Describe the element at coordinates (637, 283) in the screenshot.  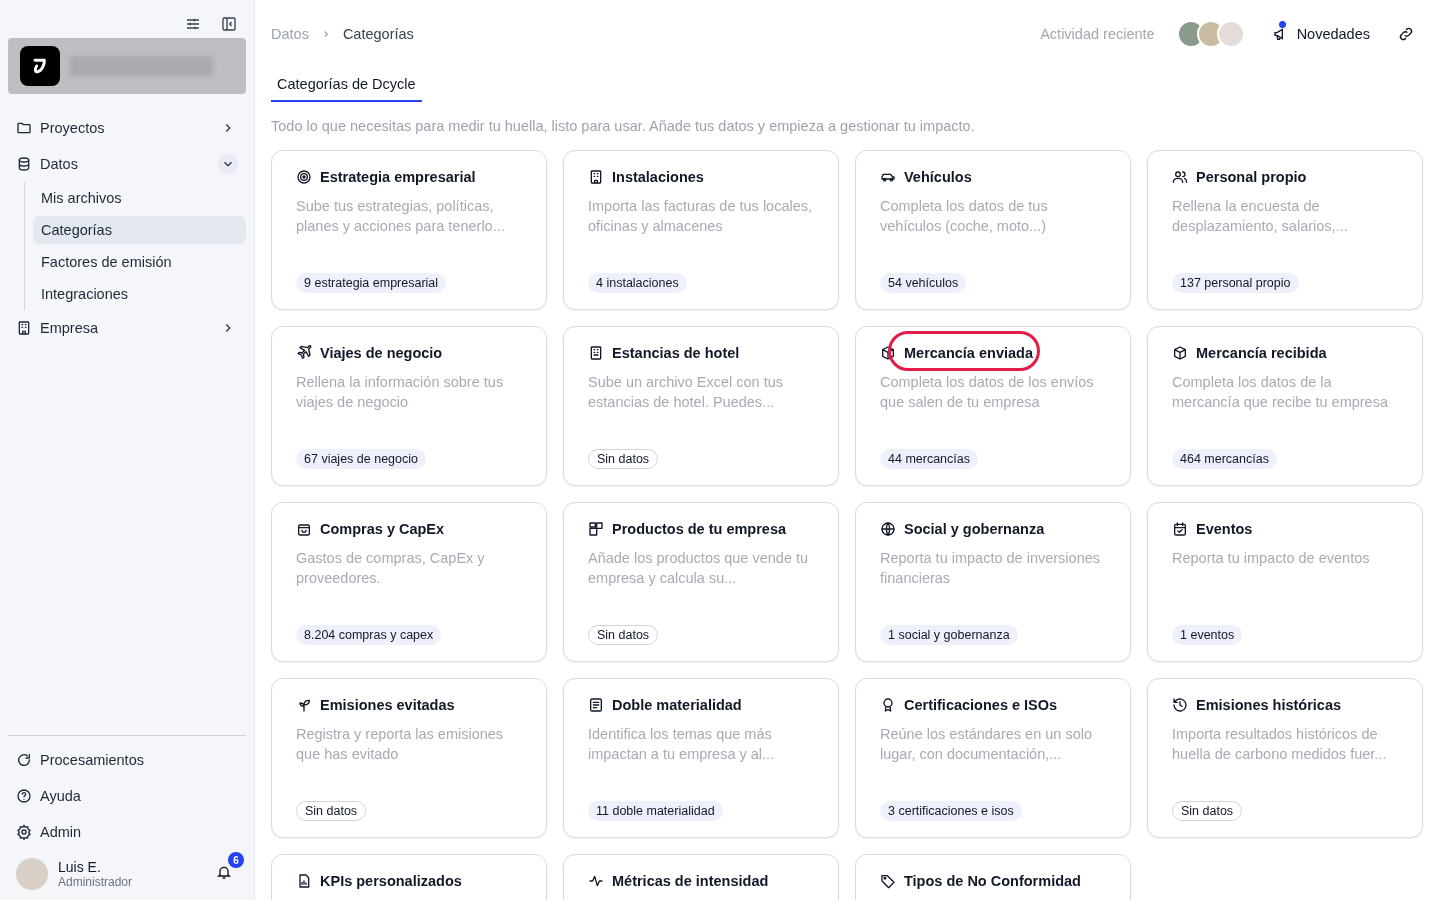
I see `count-badge: 4 instalaciones` at that location.